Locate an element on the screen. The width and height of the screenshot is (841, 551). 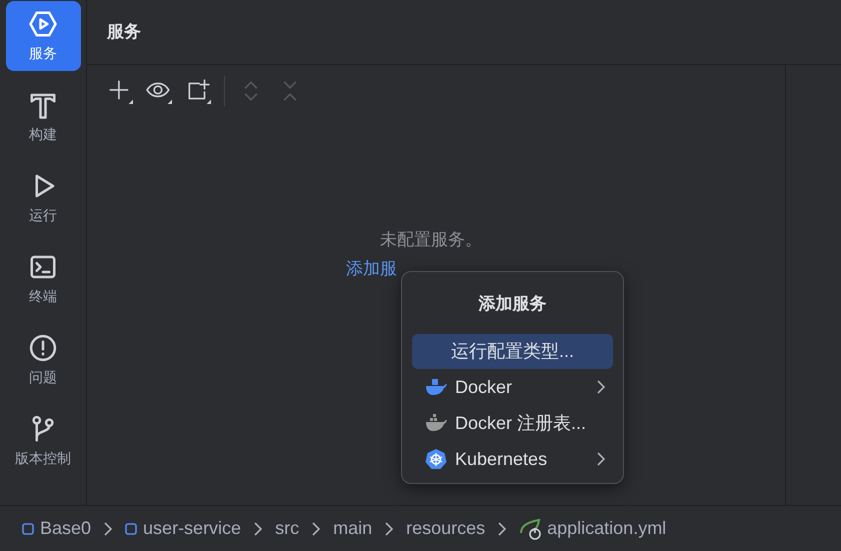
popup-title: 添加服务 is located at coordinates (512, 304).